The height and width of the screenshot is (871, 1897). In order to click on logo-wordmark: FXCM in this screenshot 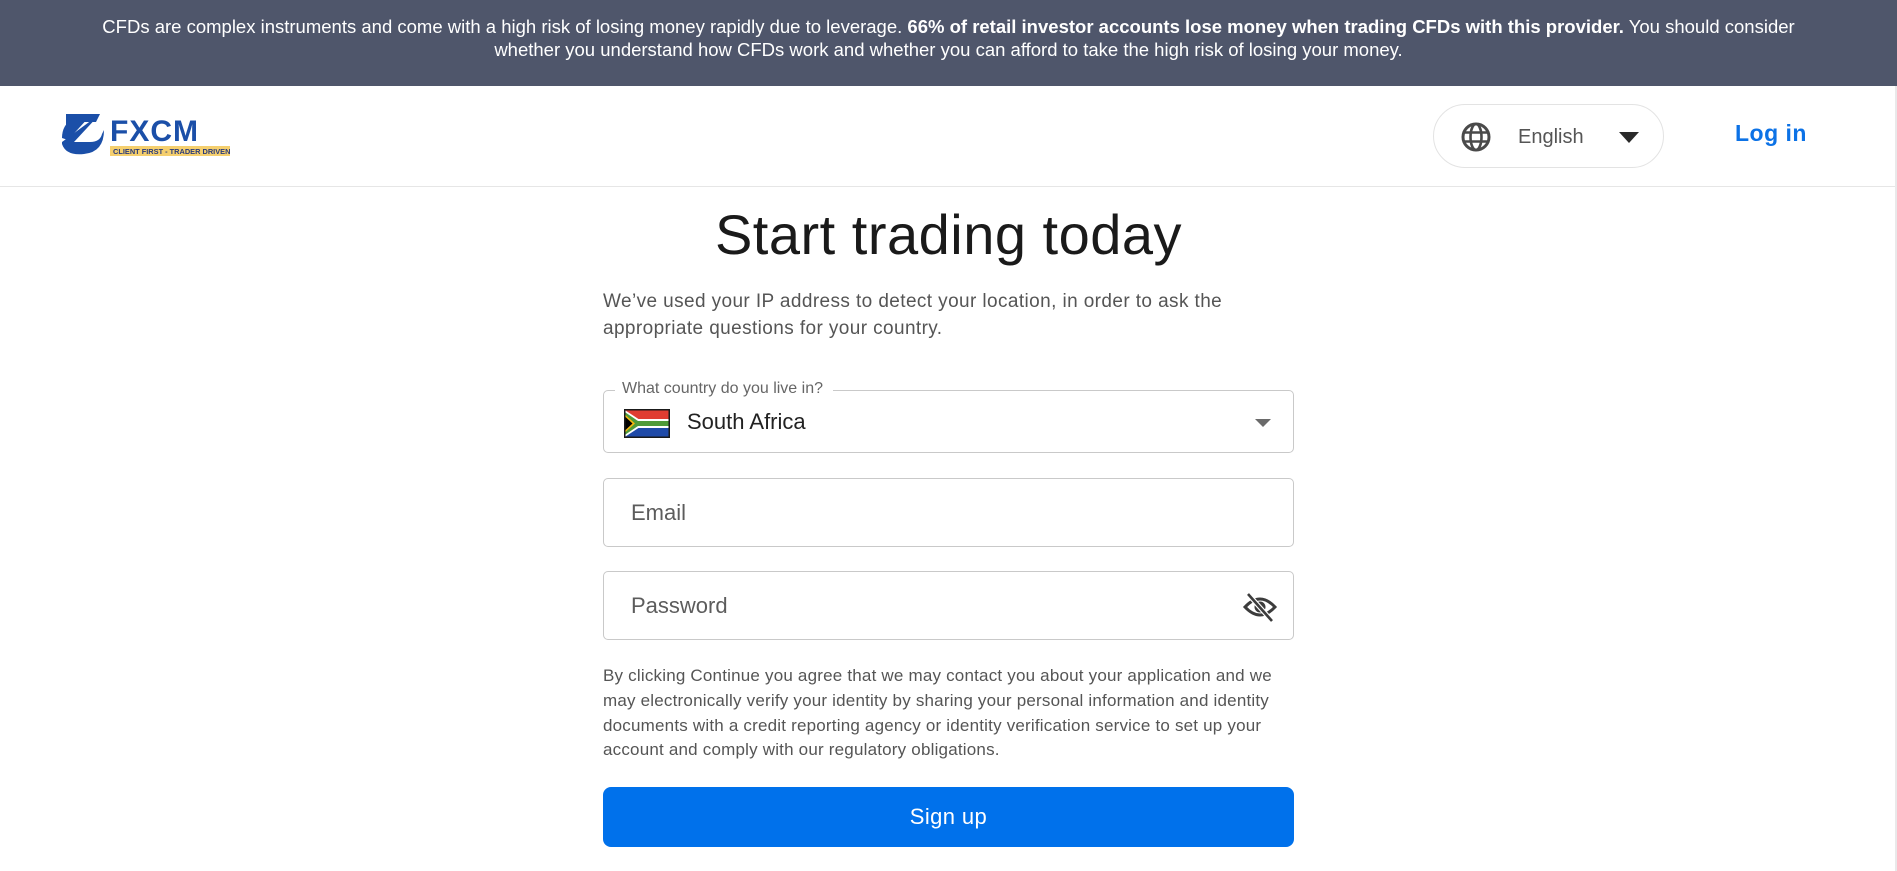, I will do `click(154, 131)`.